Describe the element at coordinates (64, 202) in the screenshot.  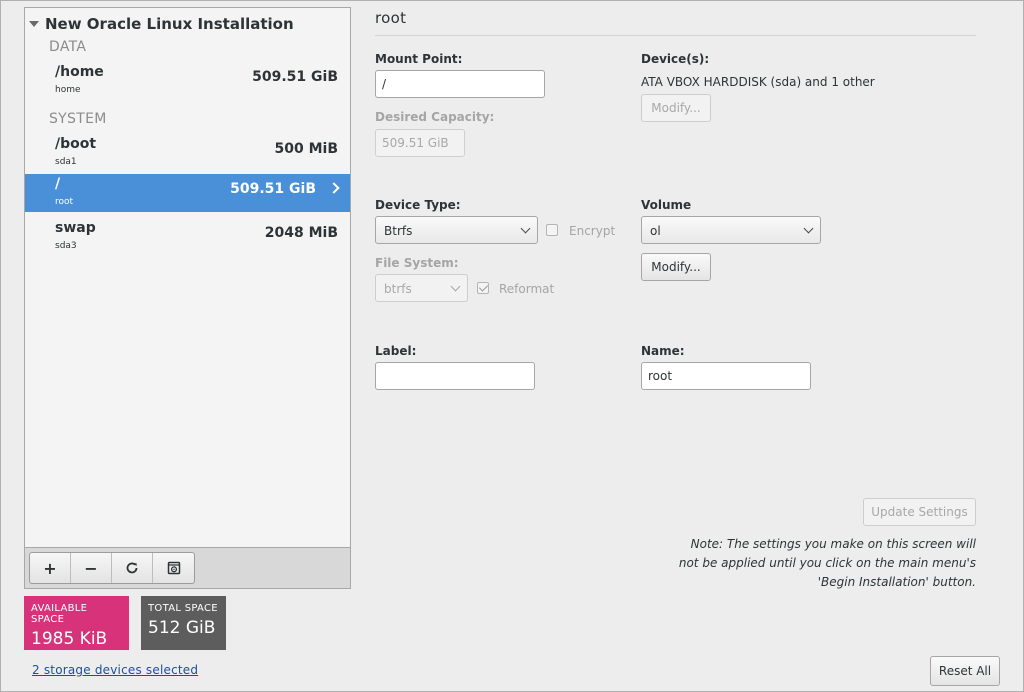
I see `mount-device: root` at that location.